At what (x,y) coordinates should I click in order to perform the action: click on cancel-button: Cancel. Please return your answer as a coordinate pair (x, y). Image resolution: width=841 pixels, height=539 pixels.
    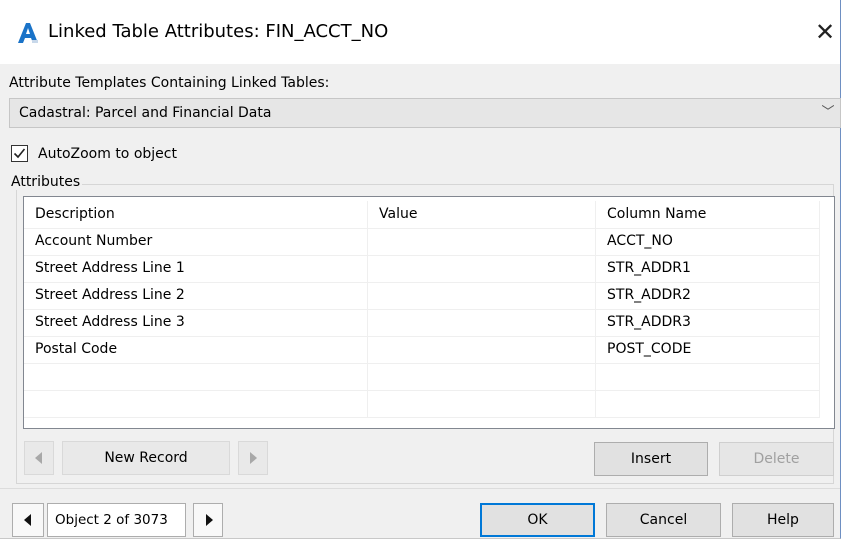
    Looking at the image, I should click on (663, 520).